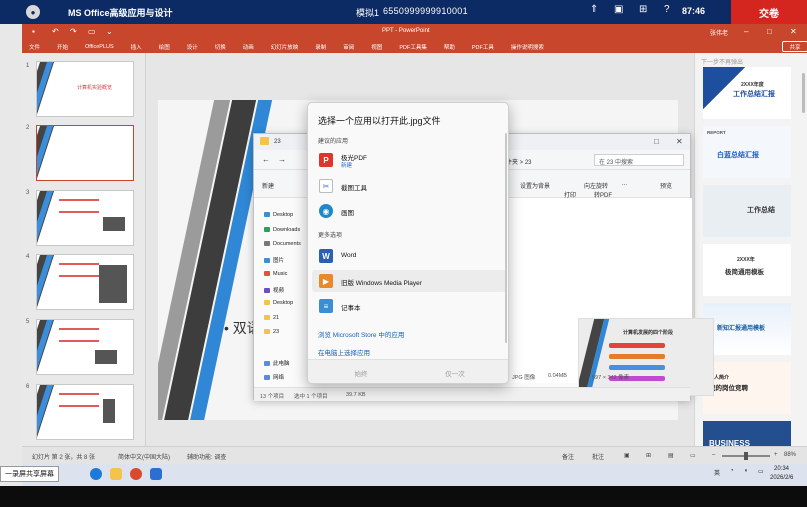 This screenshot has height=507, width=807. Describe the element at coordinates (596, 185) in the screenshot. I see `rotate-left-button: 向左旋转` at that location.